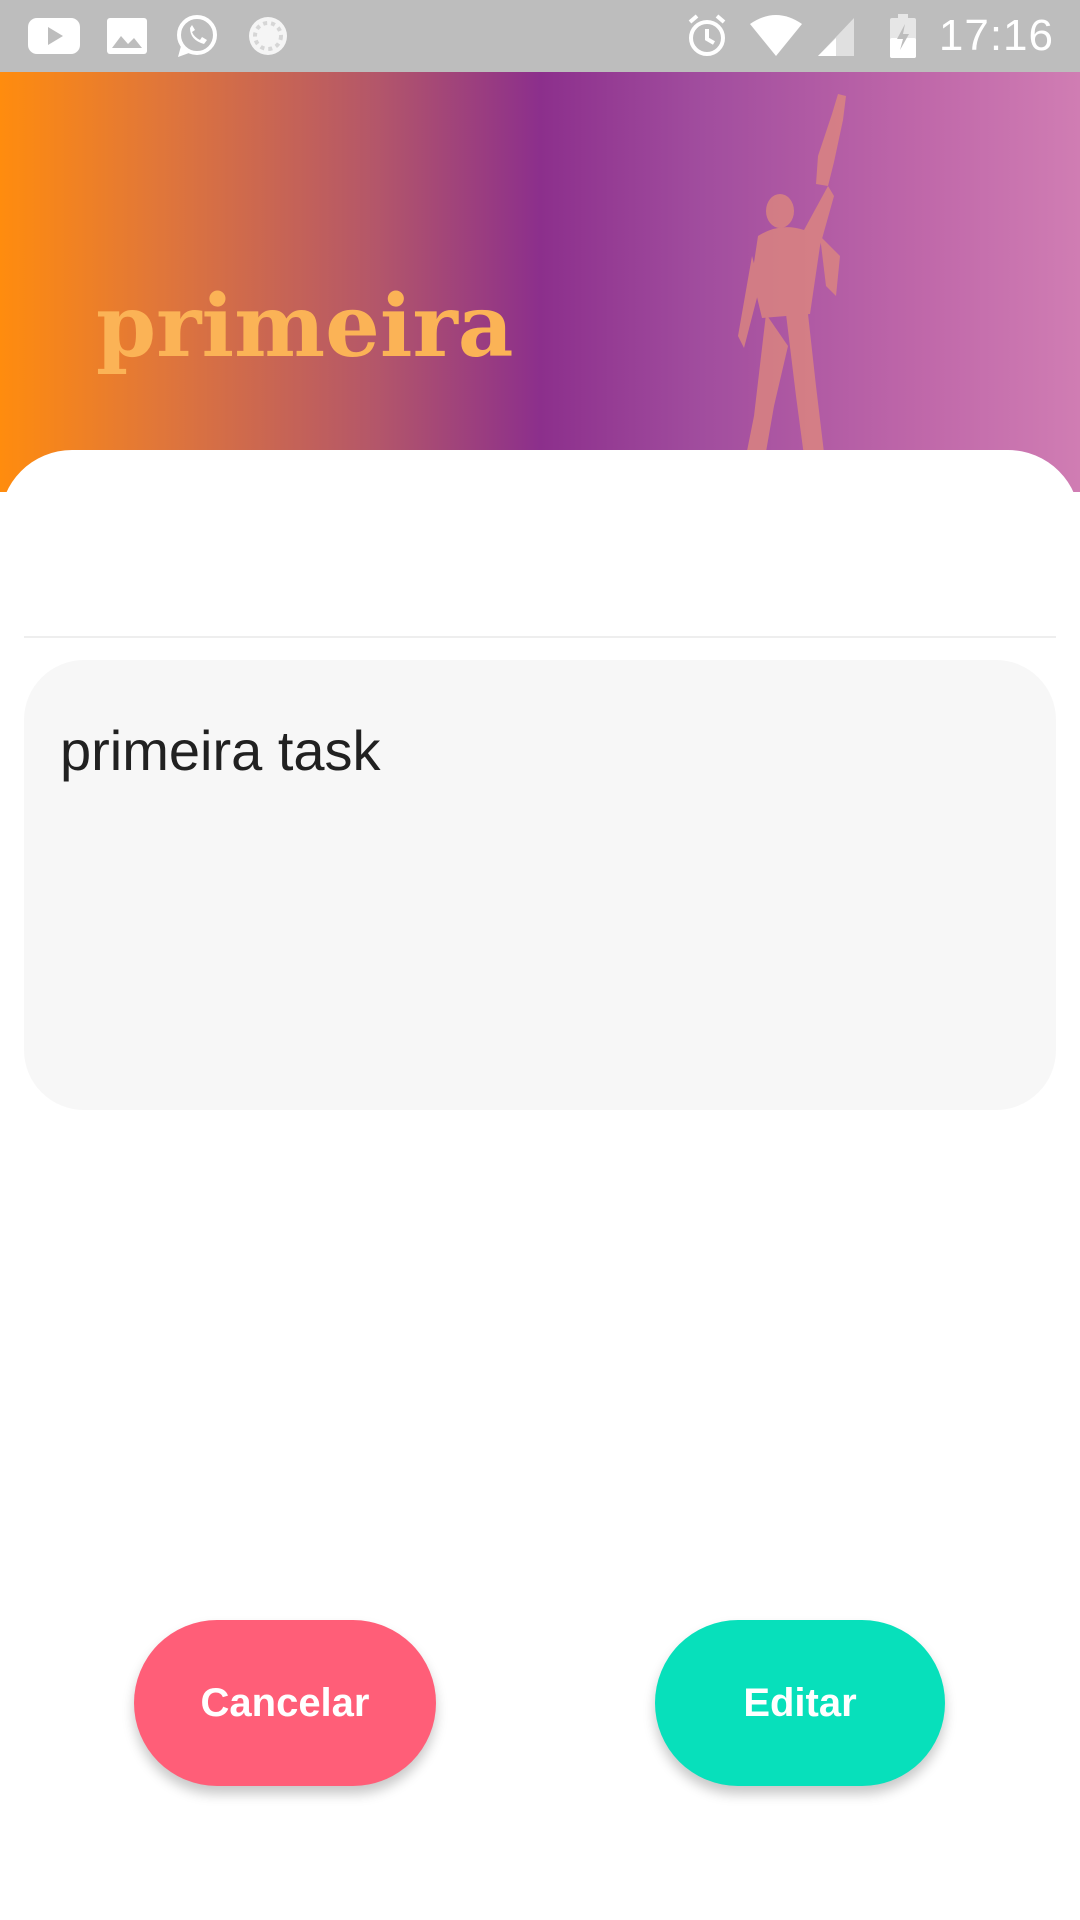 This screenshot has width=1080, height=1920. I want to click on performer-silhouette-icon, so click(792, 290).